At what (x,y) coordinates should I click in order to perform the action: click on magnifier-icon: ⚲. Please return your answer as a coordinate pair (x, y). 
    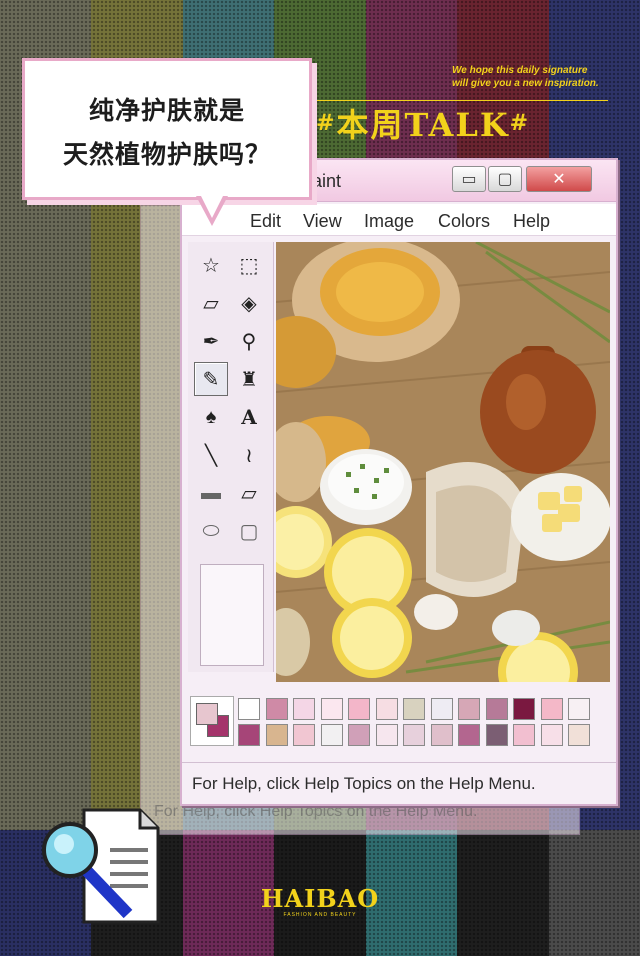
    Looking at the image, I should click on (249, 341).